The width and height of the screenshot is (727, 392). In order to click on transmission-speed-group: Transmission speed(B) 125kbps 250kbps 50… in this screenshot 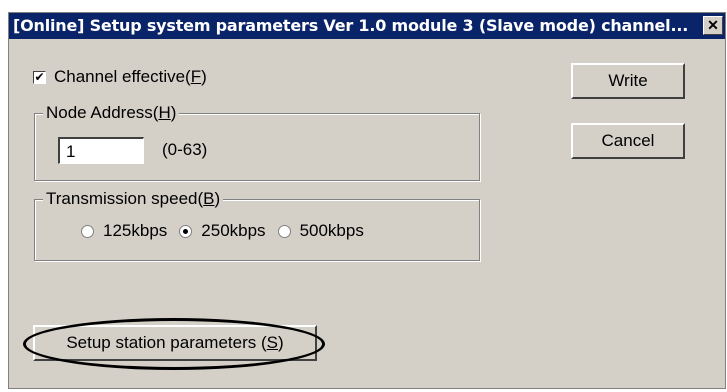, I will do `click(257, 225)`.